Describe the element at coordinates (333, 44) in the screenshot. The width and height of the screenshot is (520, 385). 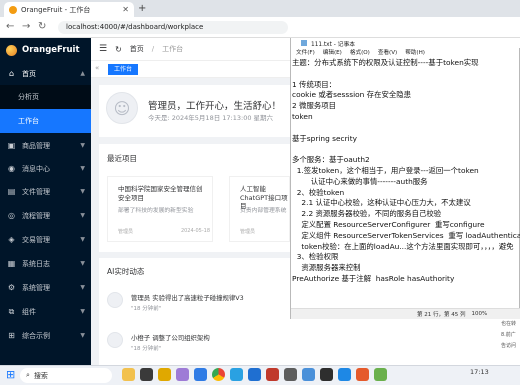
I see `notepad-title: 111.txt - 记事本` at that location.